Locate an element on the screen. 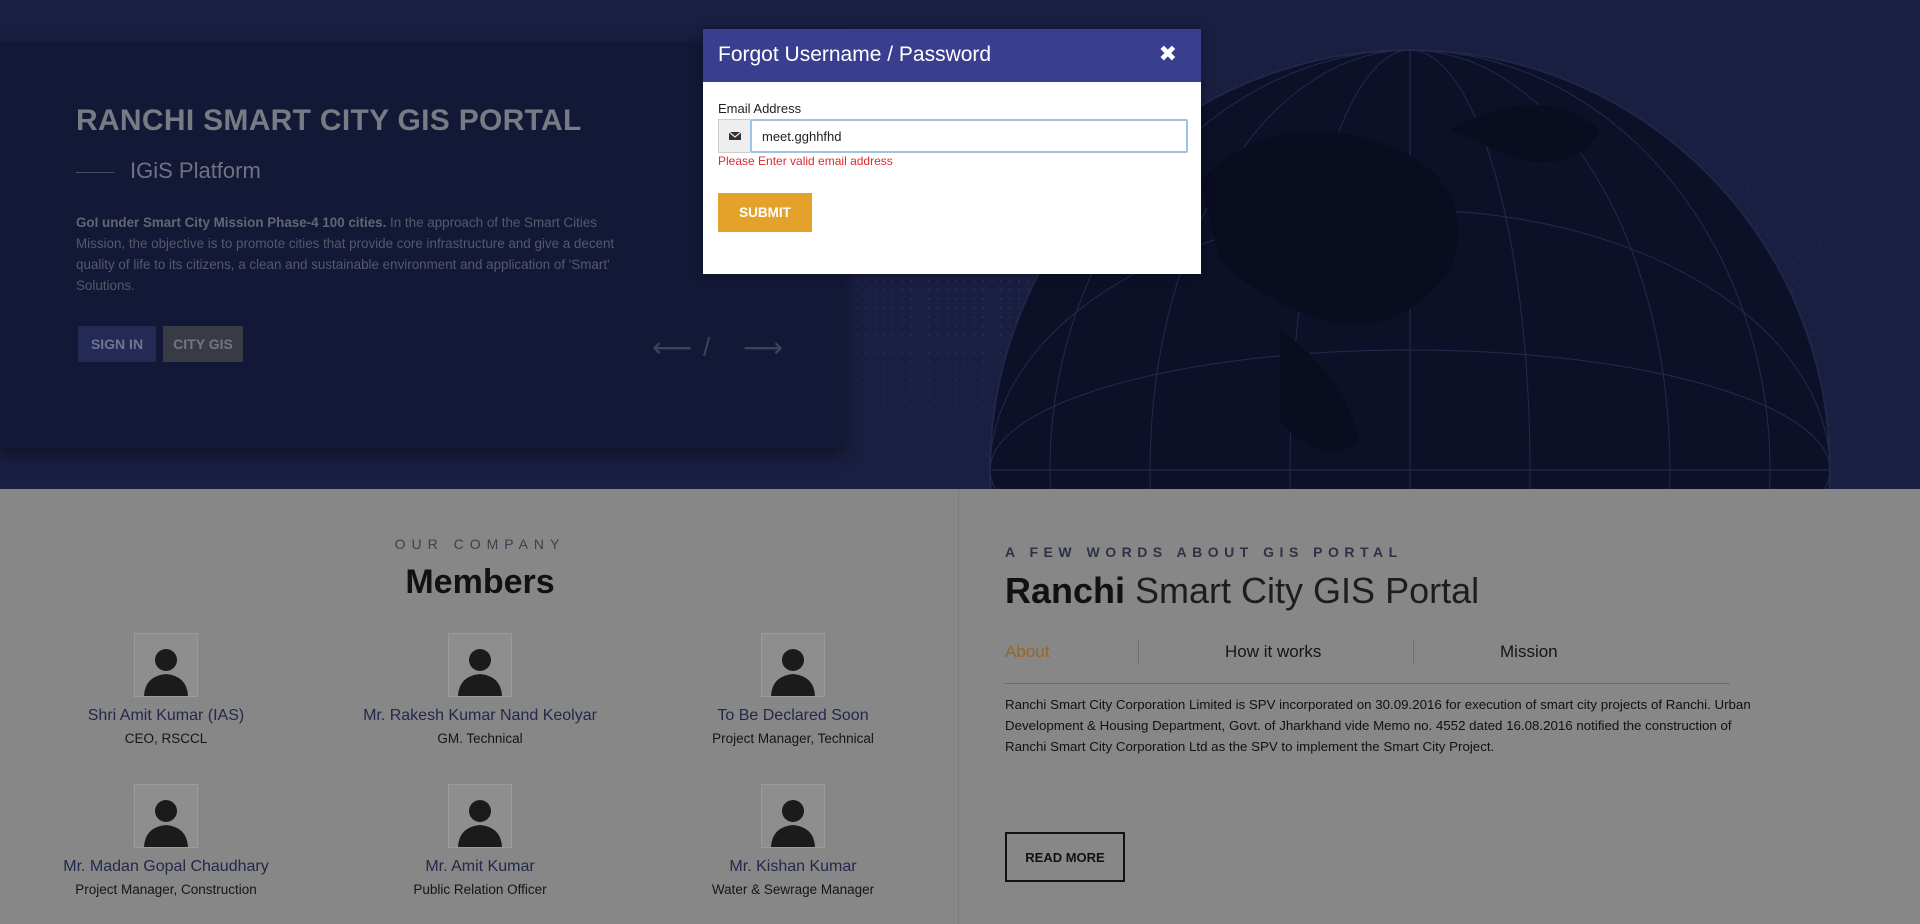 Image resolution: width=1920 pixels, height=924 pixels. modal-header: Forgot Username / Password ✖ is located at coordinates (952, 55).